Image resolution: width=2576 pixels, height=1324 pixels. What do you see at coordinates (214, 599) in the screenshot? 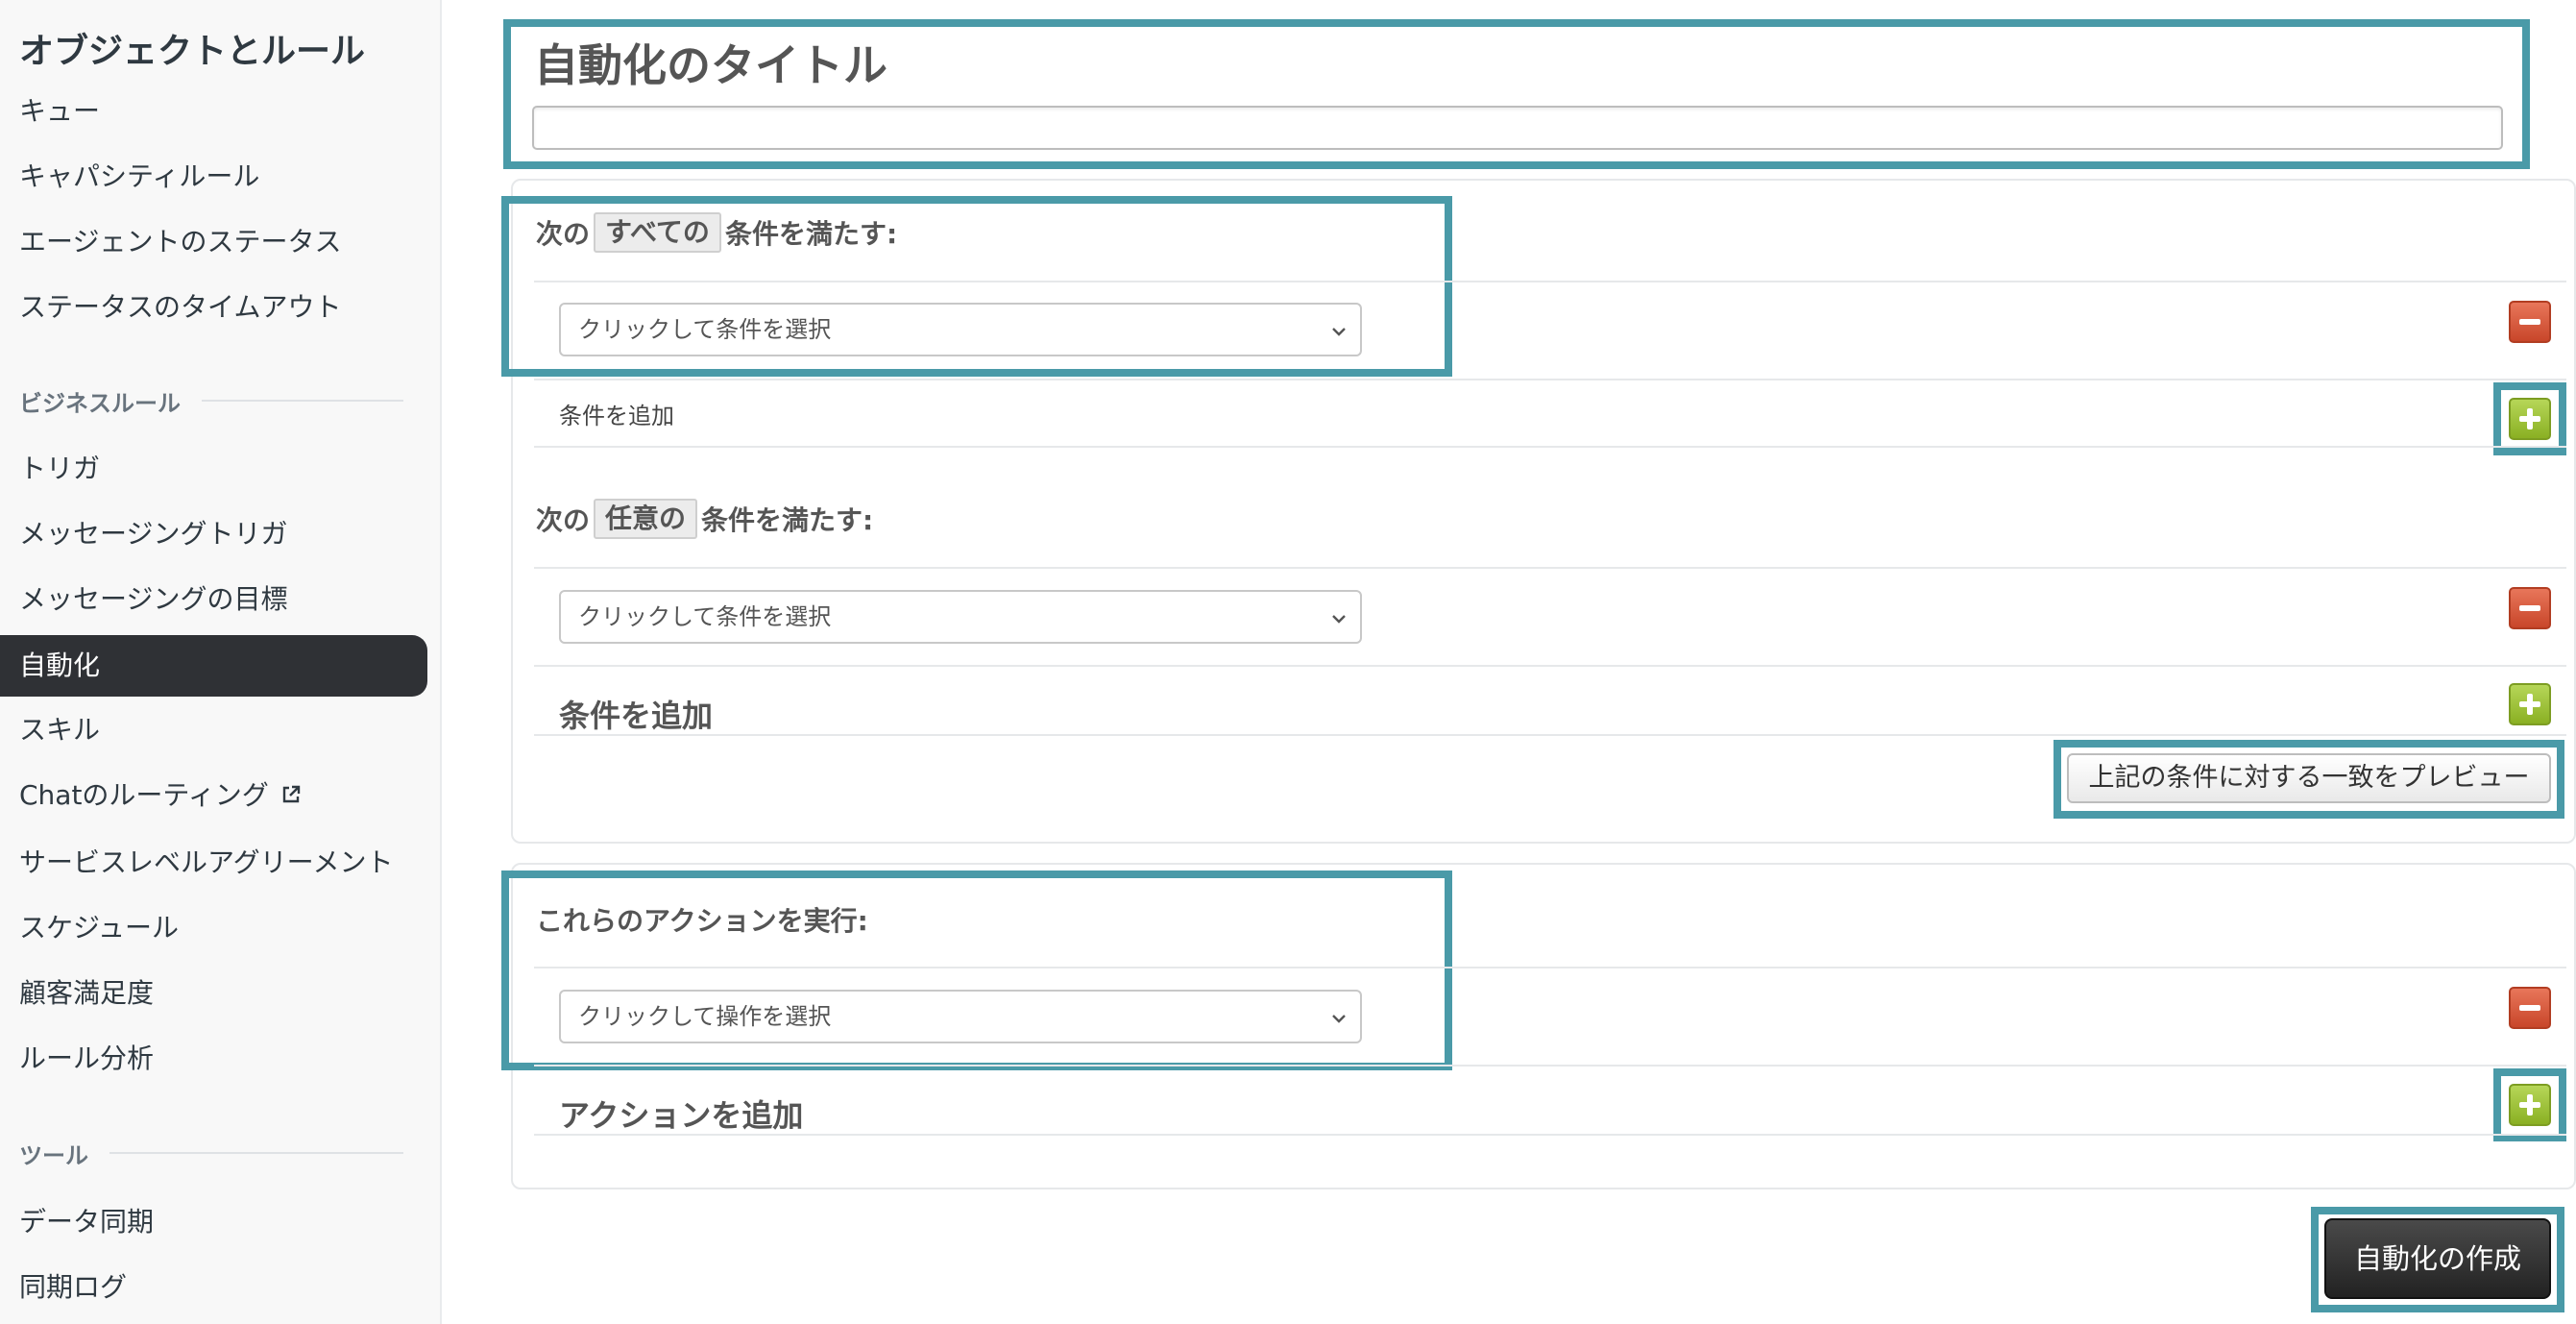
I see `sidebar-item-messaging-goals: メッセージングの目標` at bounding box center [214, 599].